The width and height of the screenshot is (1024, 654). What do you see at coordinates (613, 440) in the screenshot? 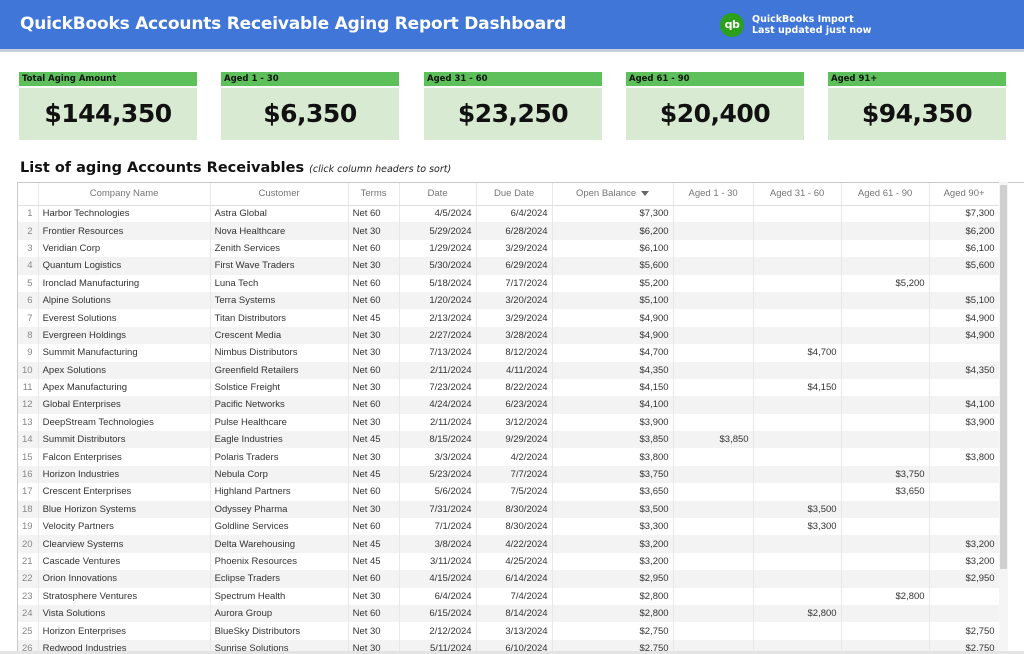
I see `open-balance-cell: $3,850` at bounding box center [613, 440].